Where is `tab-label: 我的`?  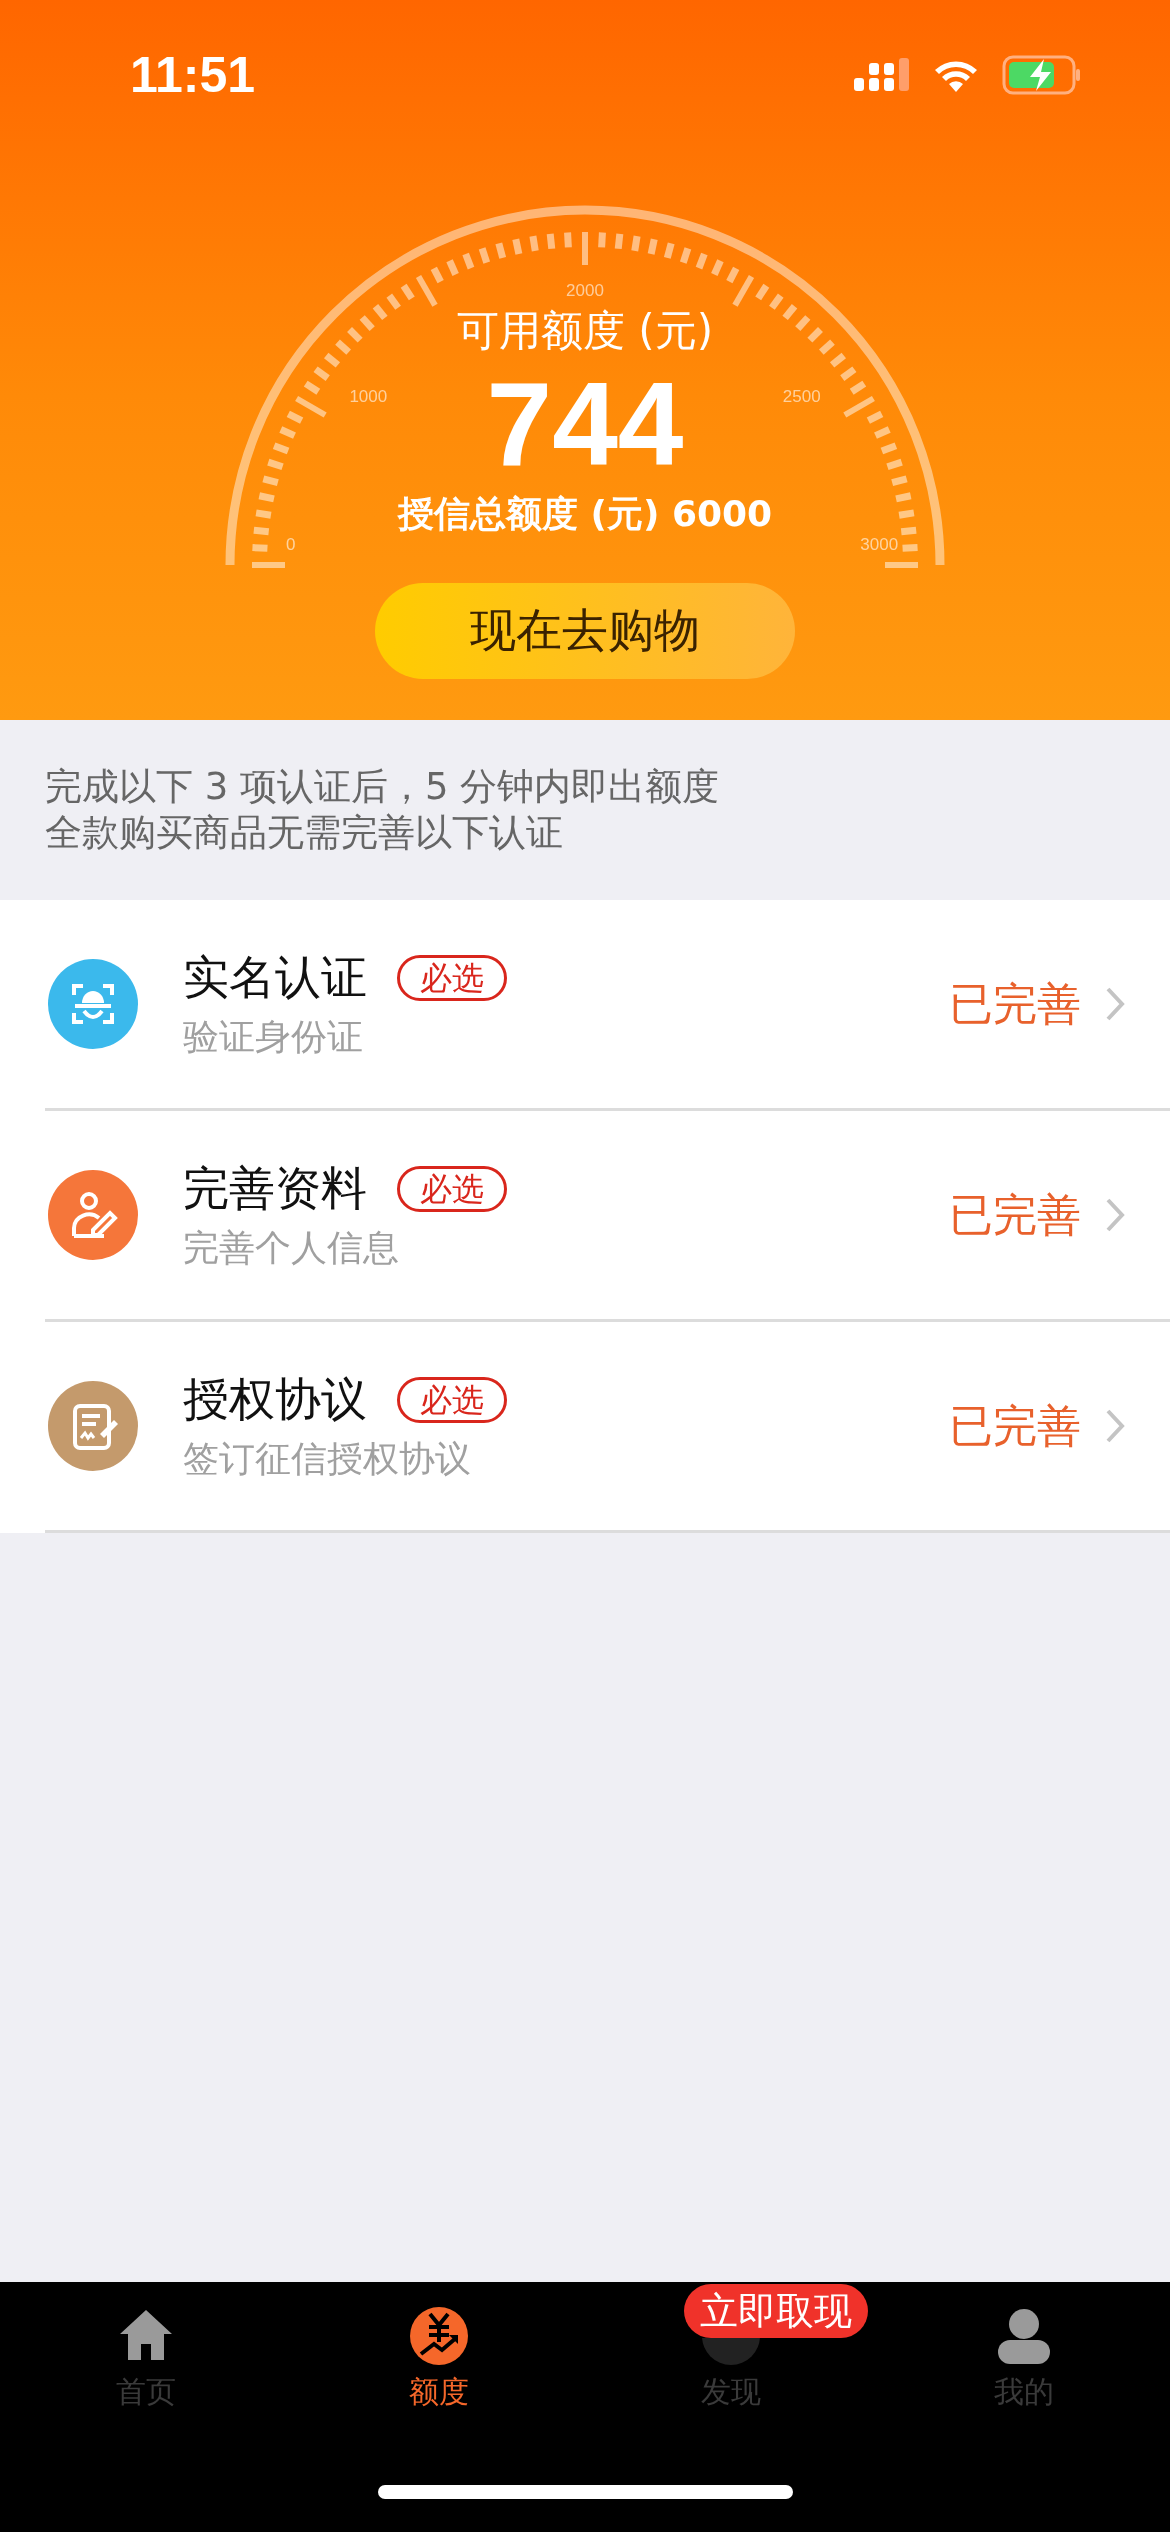 tab-label: 我的 is located at coordinates (1023, 2392).